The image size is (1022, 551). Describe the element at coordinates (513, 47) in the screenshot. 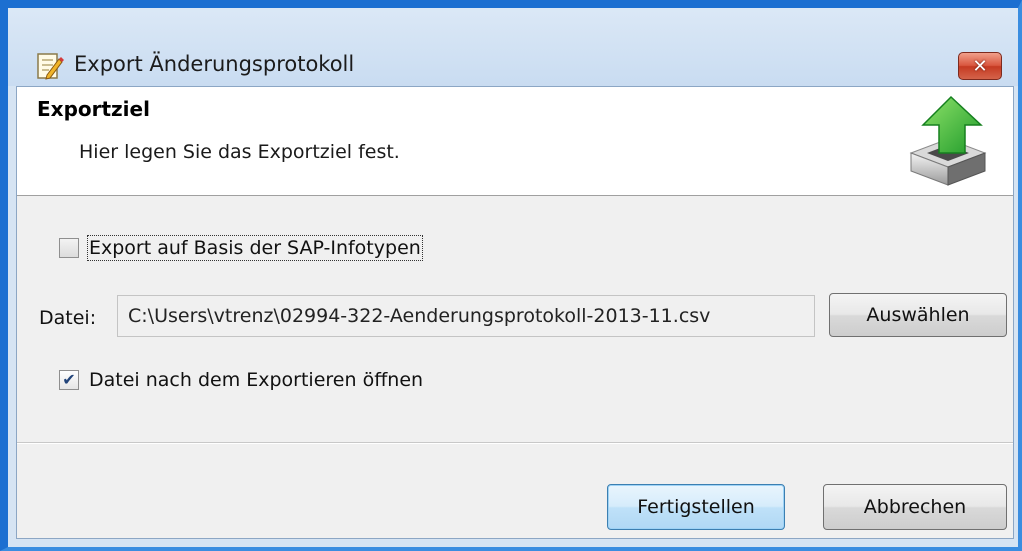

I see `title-bar: Export Änderungsprotokoll ✕` at that location.